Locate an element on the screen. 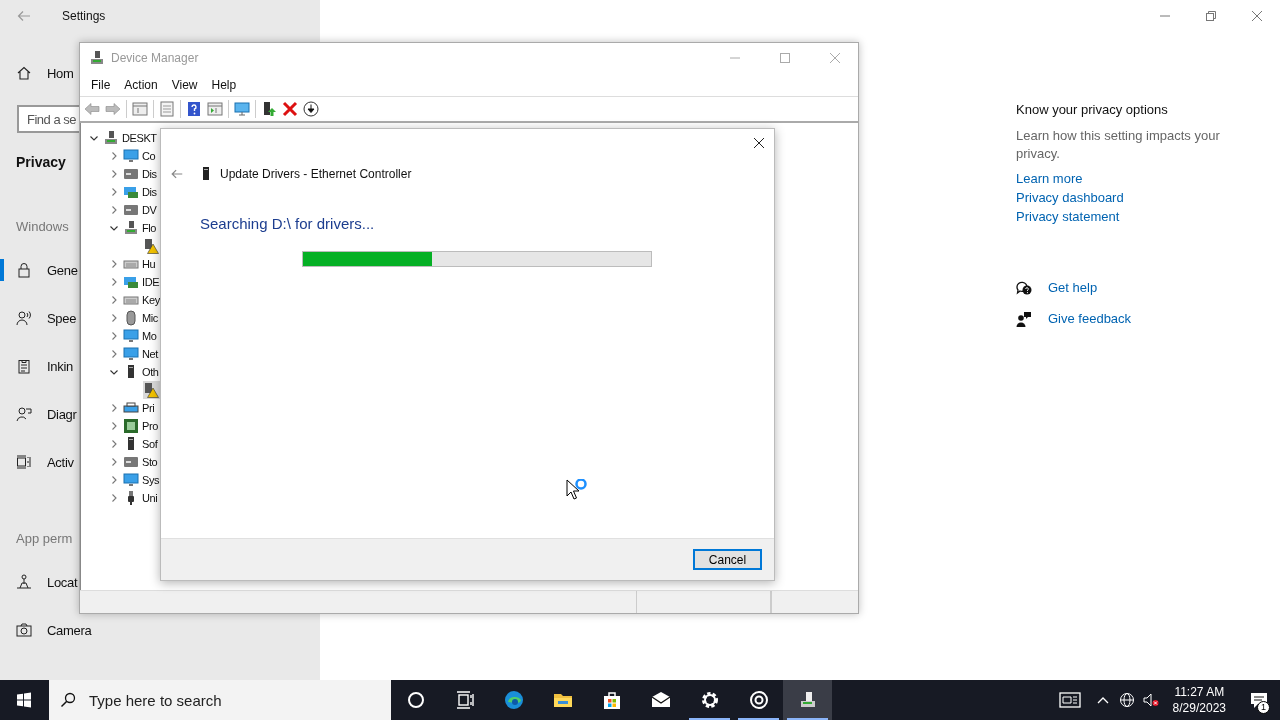  timeline-icon is located at coordinates (24, 462).